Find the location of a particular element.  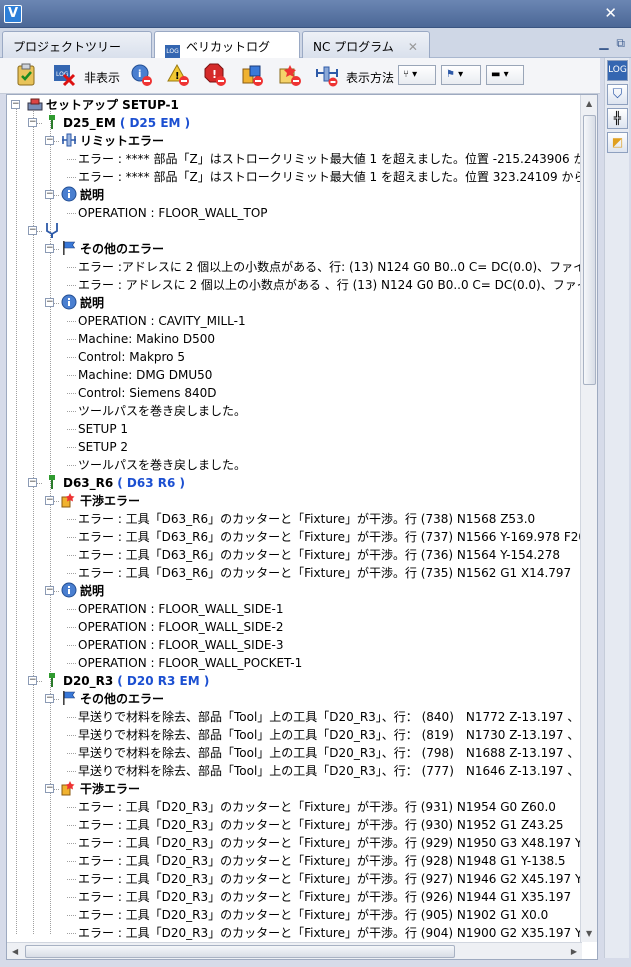

holder-display-dropdown: ⑂ ▾ is located at coordinates (417, 75).